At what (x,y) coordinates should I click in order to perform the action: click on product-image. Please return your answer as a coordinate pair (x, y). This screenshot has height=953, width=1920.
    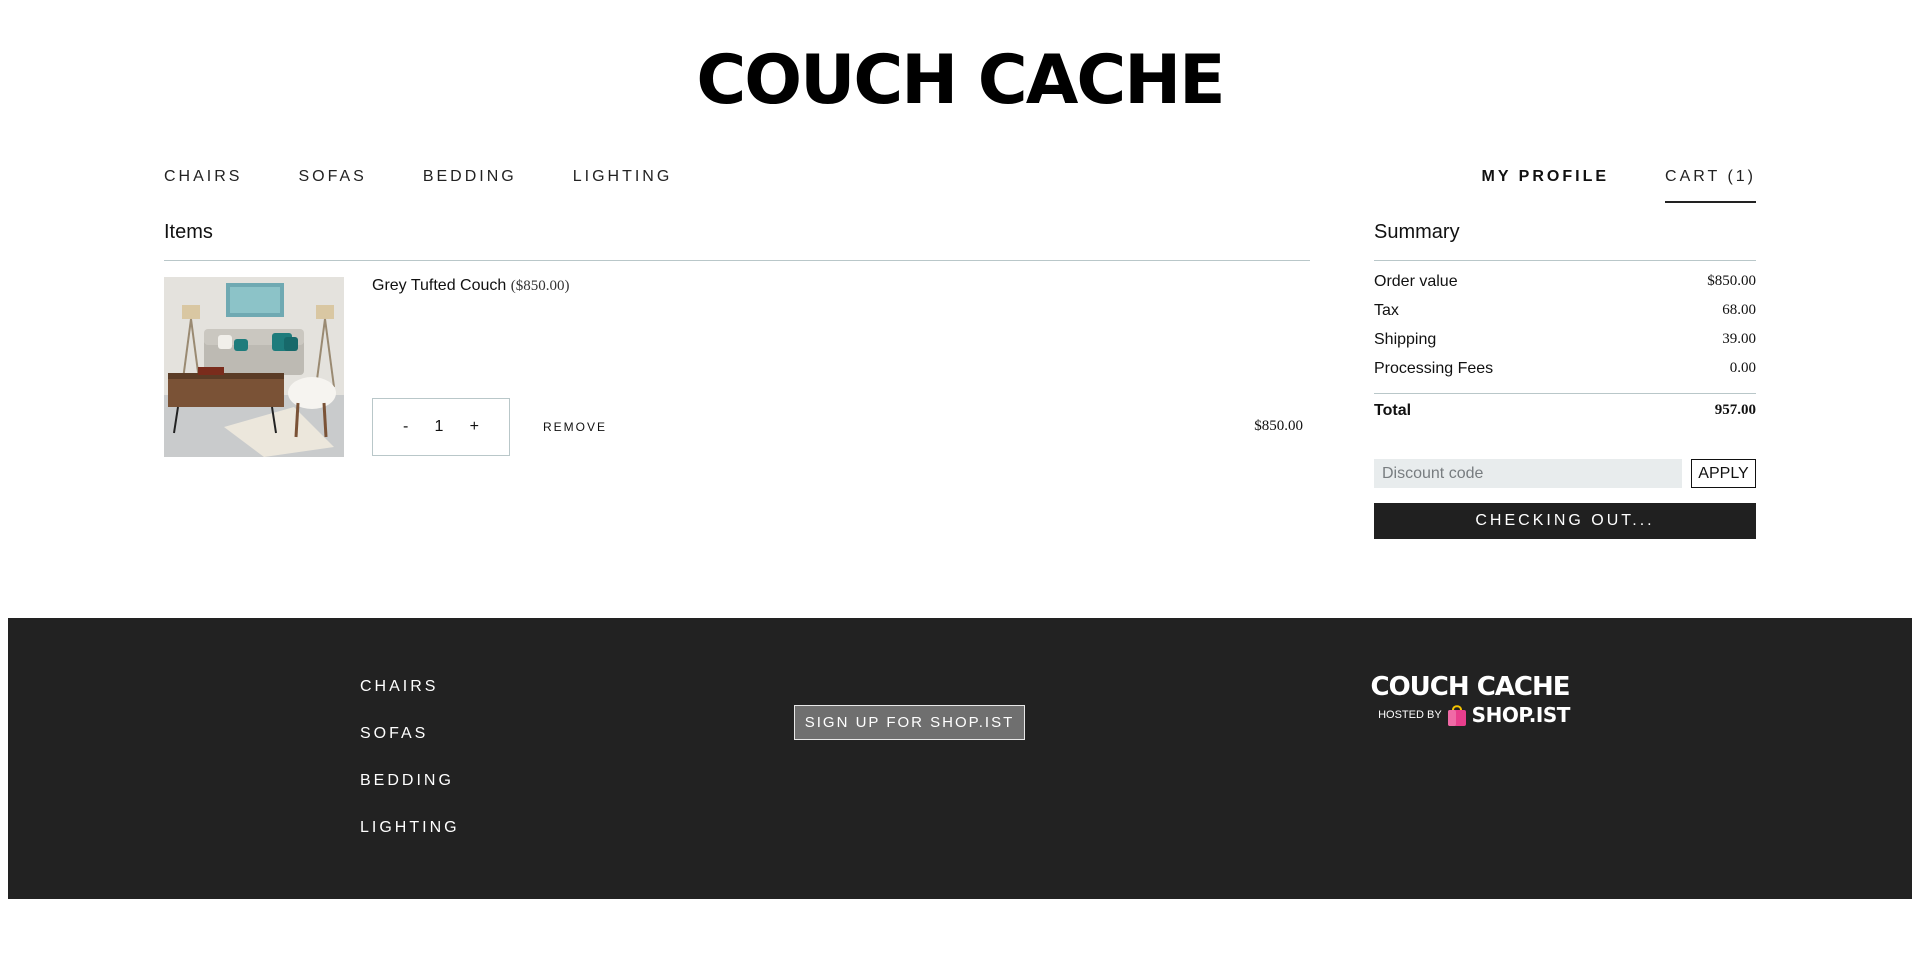
    Looking at the image, I should click on (254, 367).